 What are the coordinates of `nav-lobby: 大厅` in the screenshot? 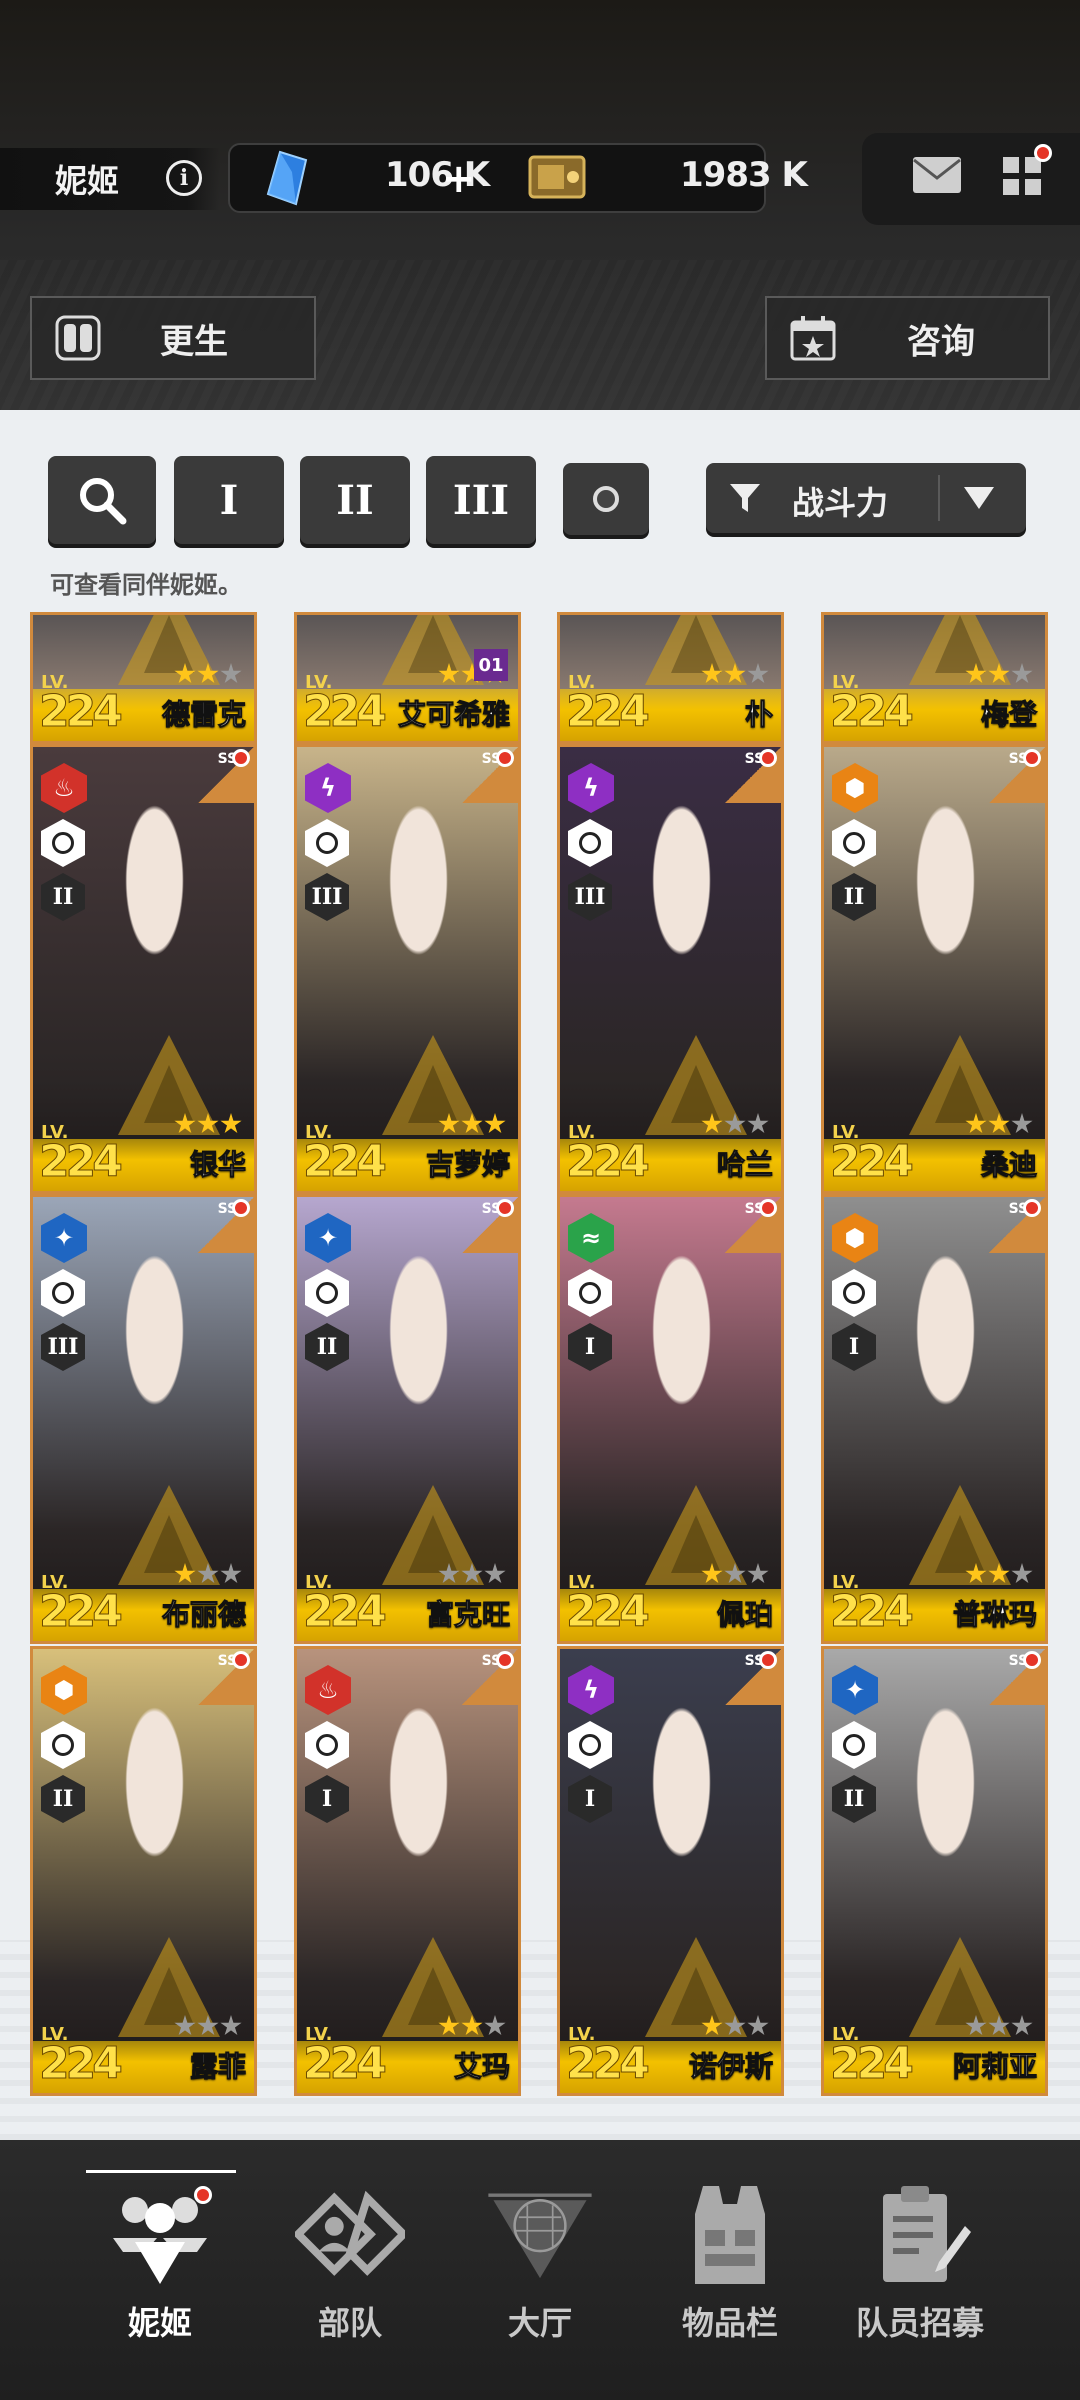 It's located at (540, 2262).